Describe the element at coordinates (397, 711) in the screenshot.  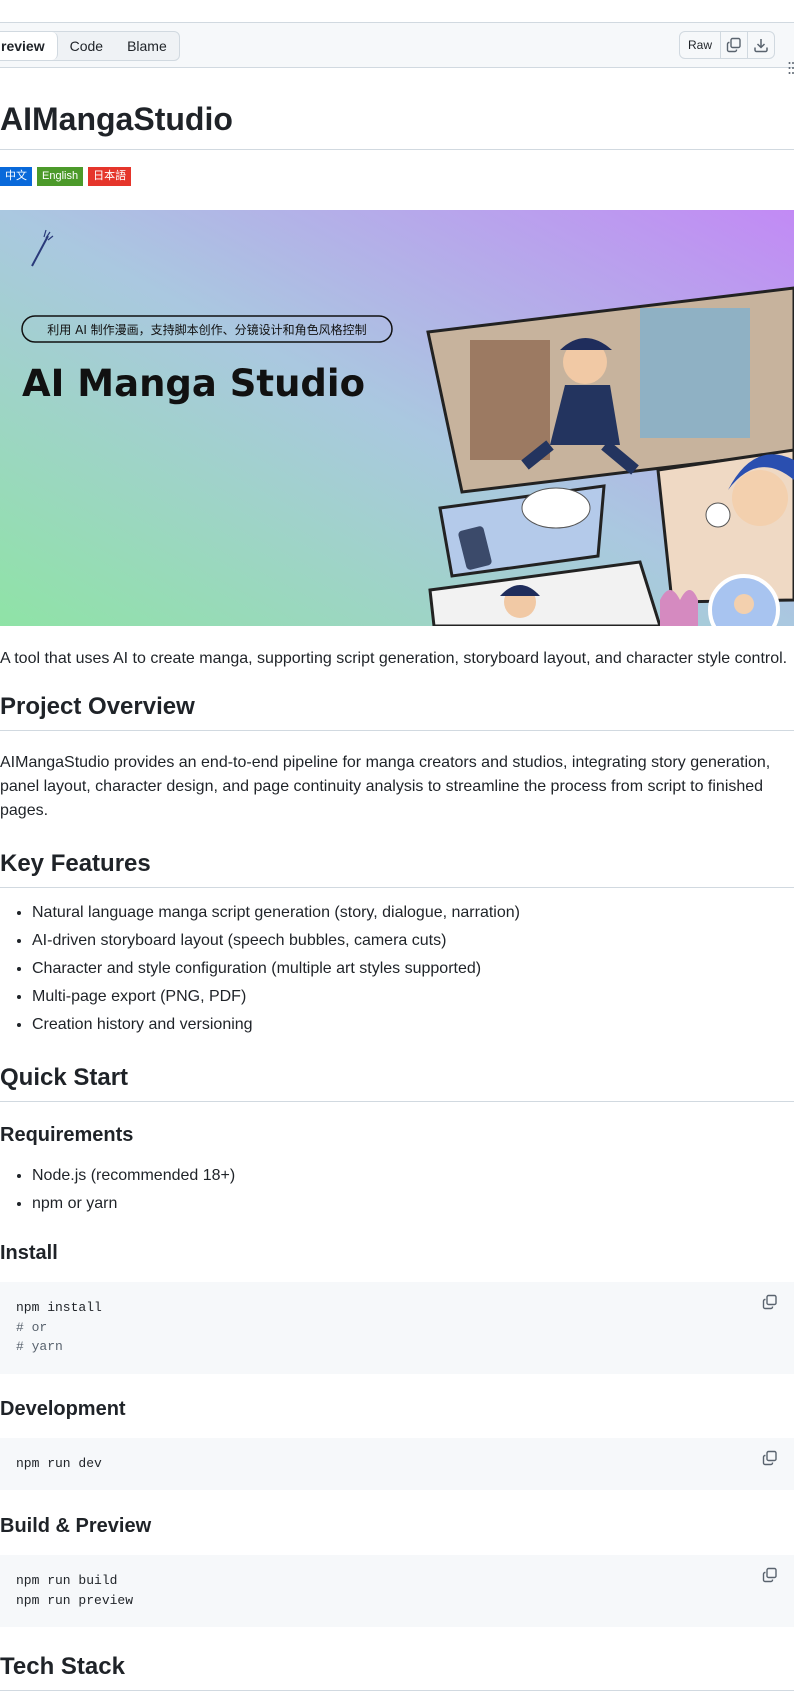
I see `project-overview-heading: Project Overview` at that location.